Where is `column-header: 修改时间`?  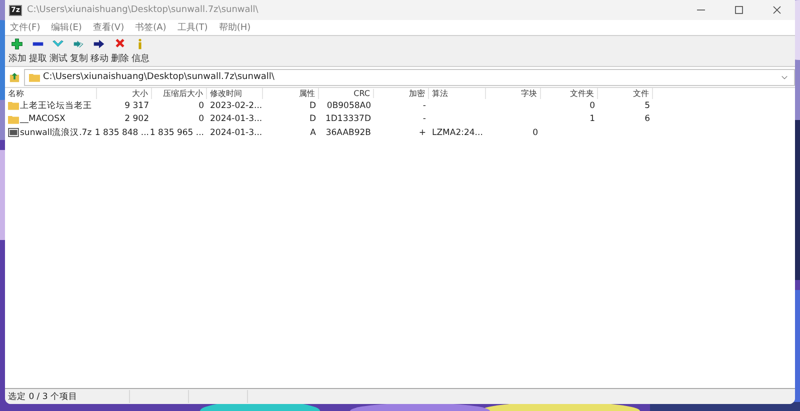
column-header: 修改时间 is located at coordinates (235, 93).